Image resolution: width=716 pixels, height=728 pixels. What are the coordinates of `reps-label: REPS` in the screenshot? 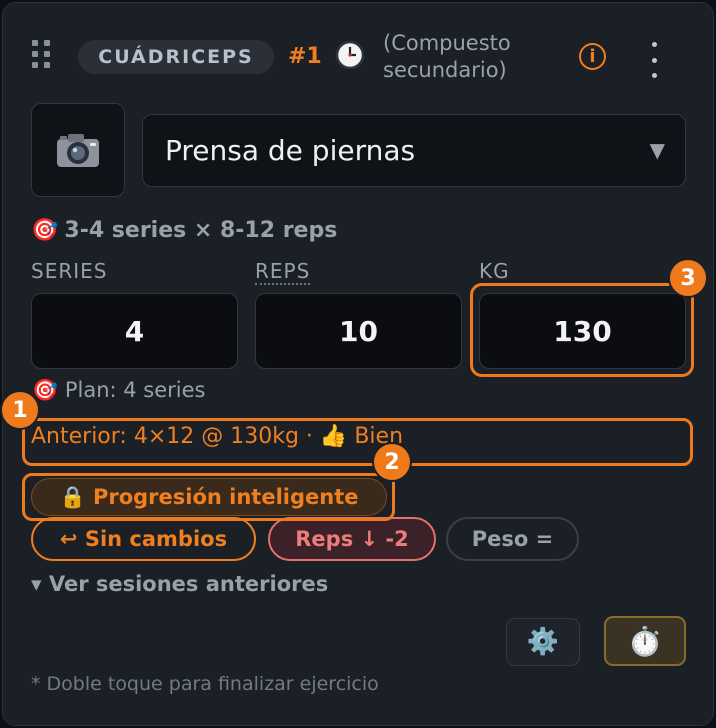 It's located at (283, 272).